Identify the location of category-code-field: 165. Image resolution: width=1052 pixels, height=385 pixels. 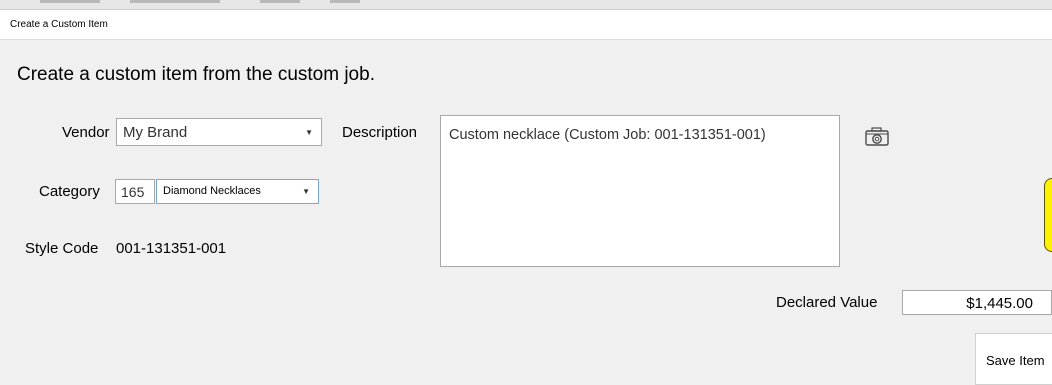
(135, 191).